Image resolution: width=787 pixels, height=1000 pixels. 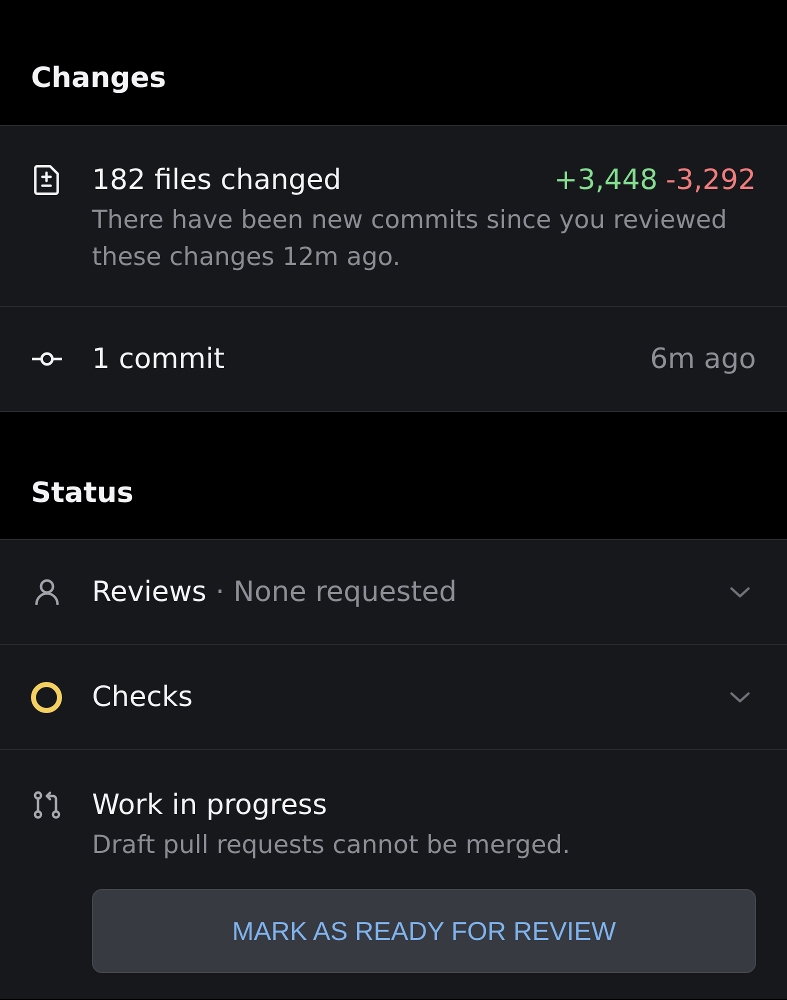 What do you see at coordinates (46, 592) in the screenshot?
I see `person-icon` at bounding box center [46, 592].